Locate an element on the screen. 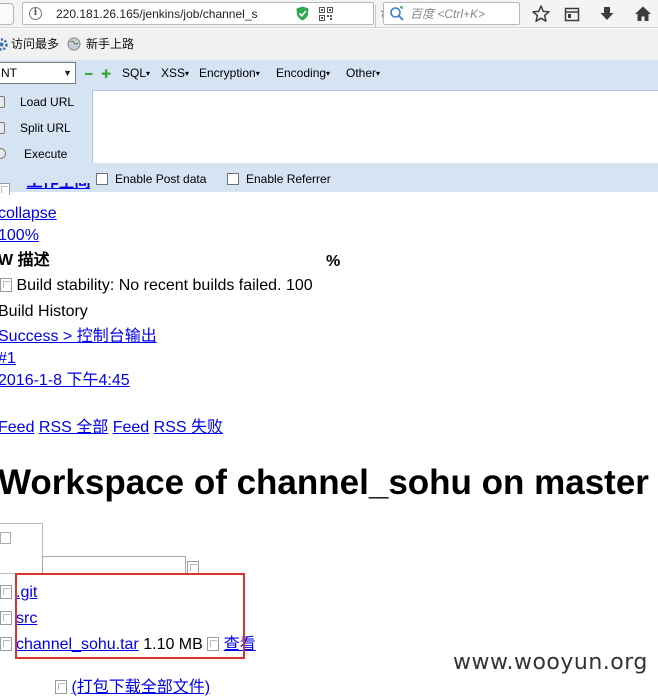  feed-all-link: Feed is located at coordinates (17, 427).